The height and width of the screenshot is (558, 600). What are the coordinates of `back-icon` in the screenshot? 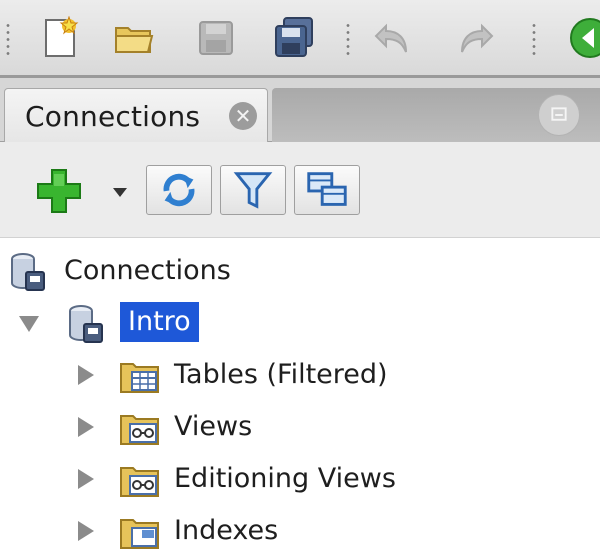 It's located at (585, 38).